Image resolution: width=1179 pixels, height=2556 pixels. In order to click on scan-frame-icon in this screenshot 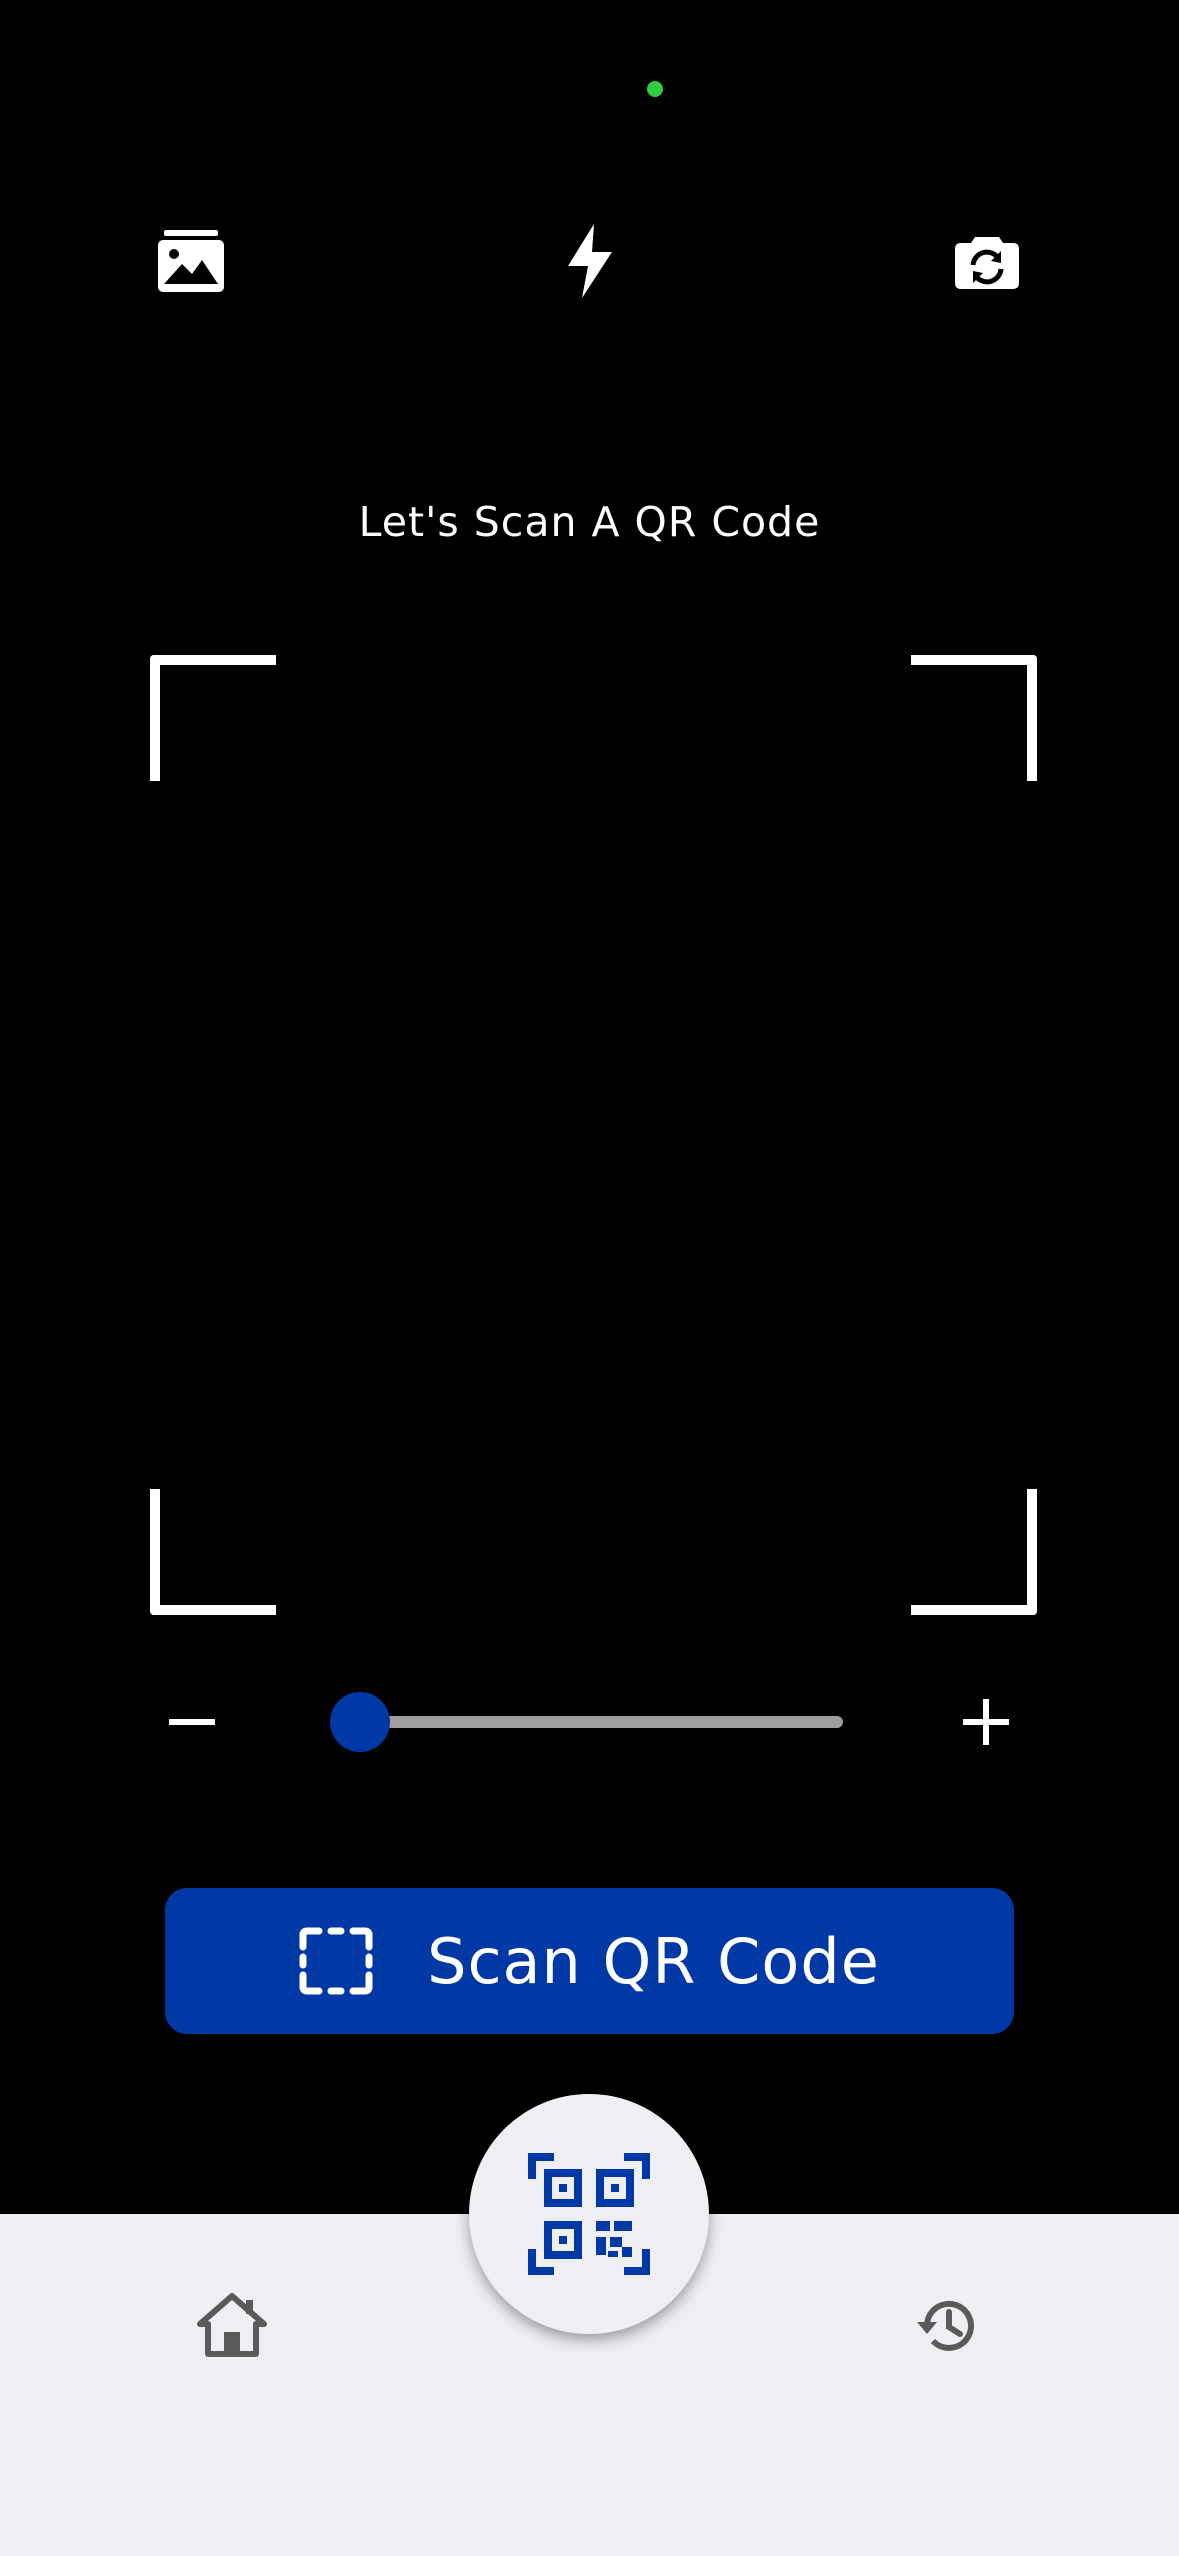, I will do `click(336, 1961)`.